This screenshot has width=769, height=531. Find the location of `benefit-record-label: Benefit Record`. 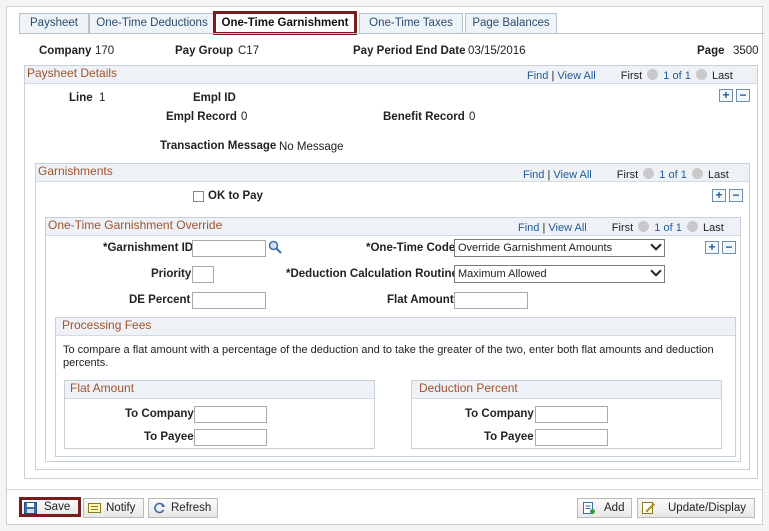

benefit-record-label: Benefit Record is located at coordinates (424, 117).